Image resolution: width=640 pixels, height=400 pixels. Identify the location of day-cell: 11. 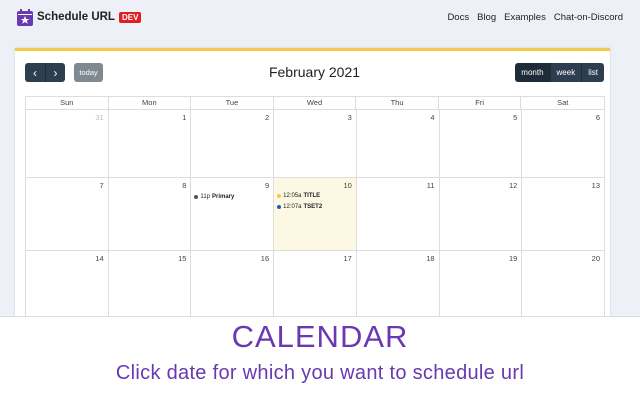
(398, 214).